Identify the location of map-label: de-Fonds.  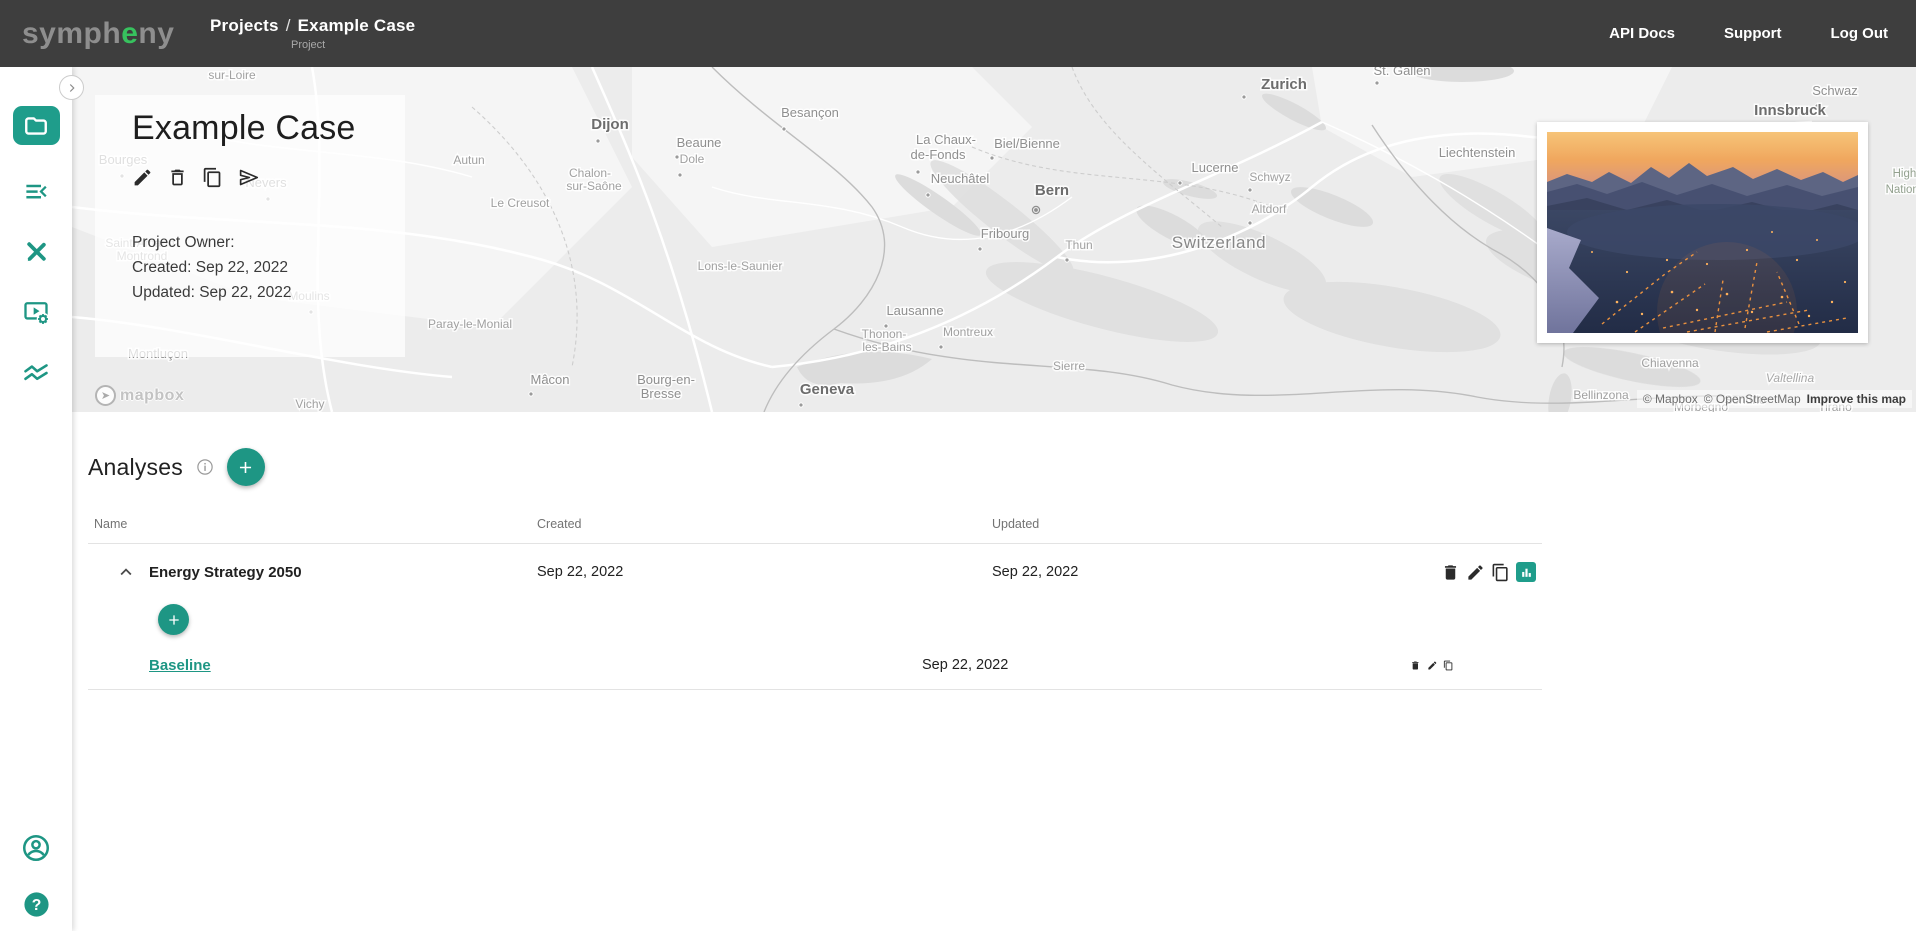
(938, 154).